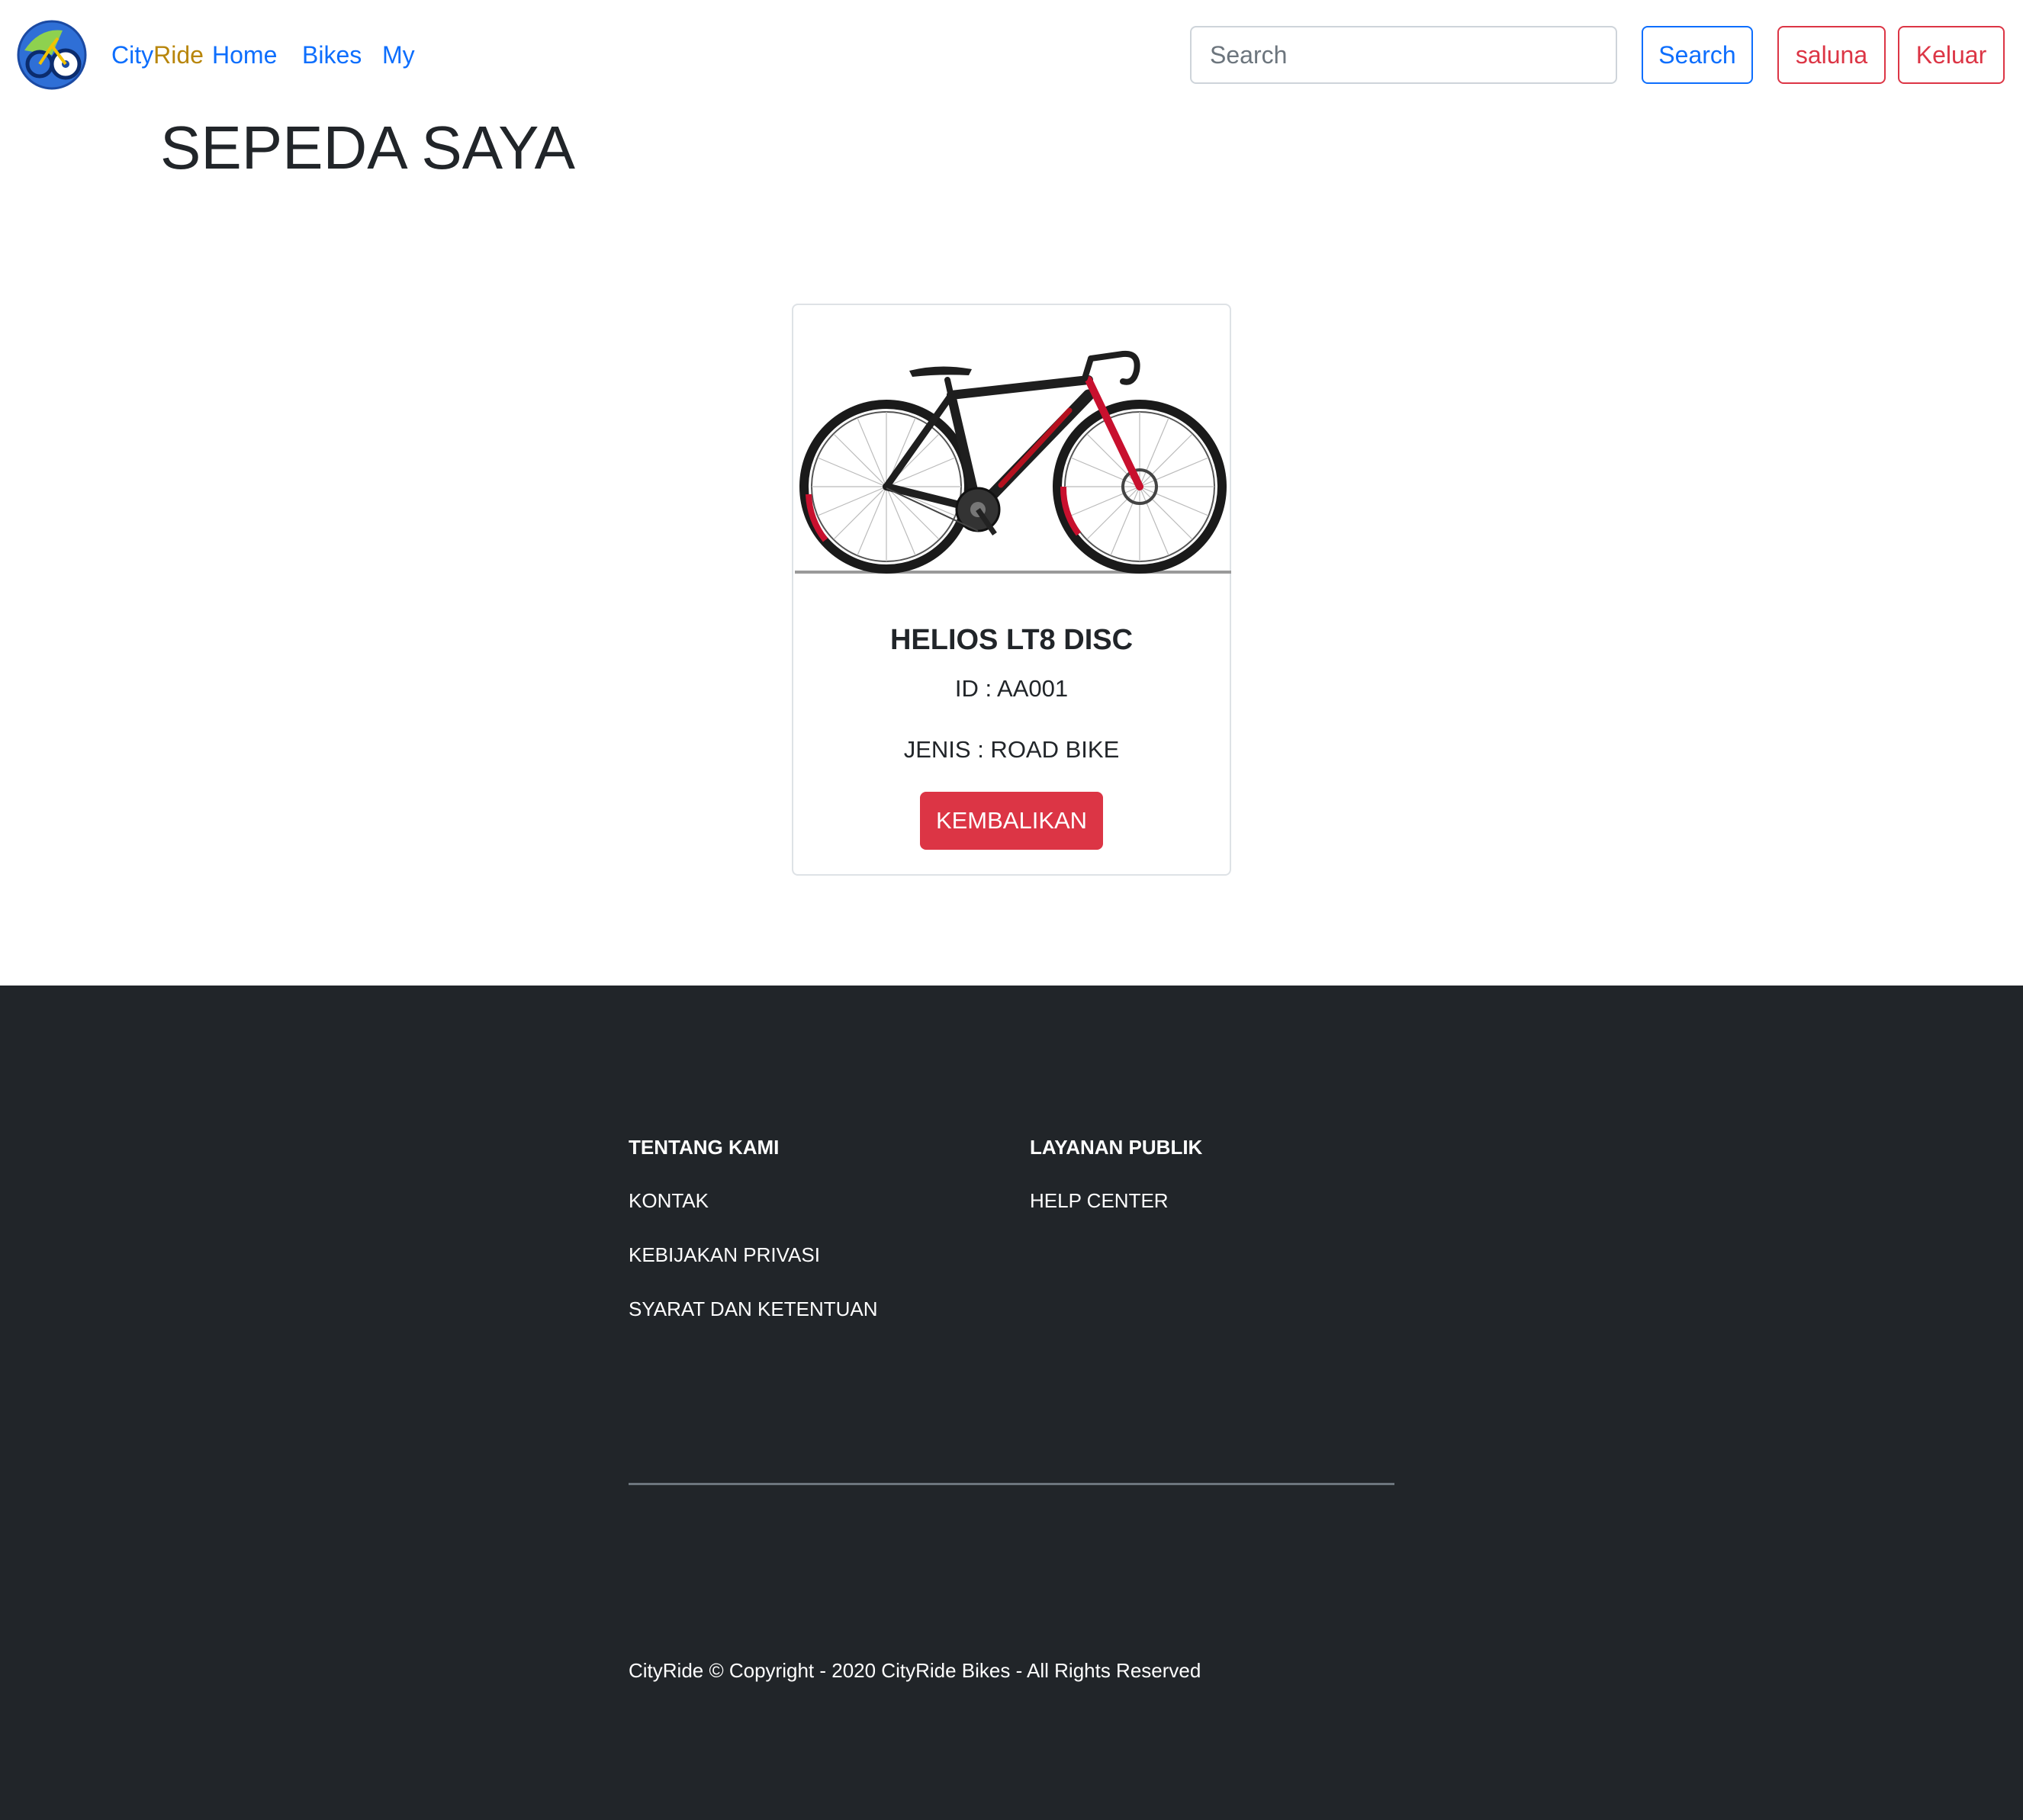  What do you see at coordinates (1099, 1200) in the screenshot?
I see `footer-link-help-center: HELP CENTER` at bounding box center [1099, 1200].